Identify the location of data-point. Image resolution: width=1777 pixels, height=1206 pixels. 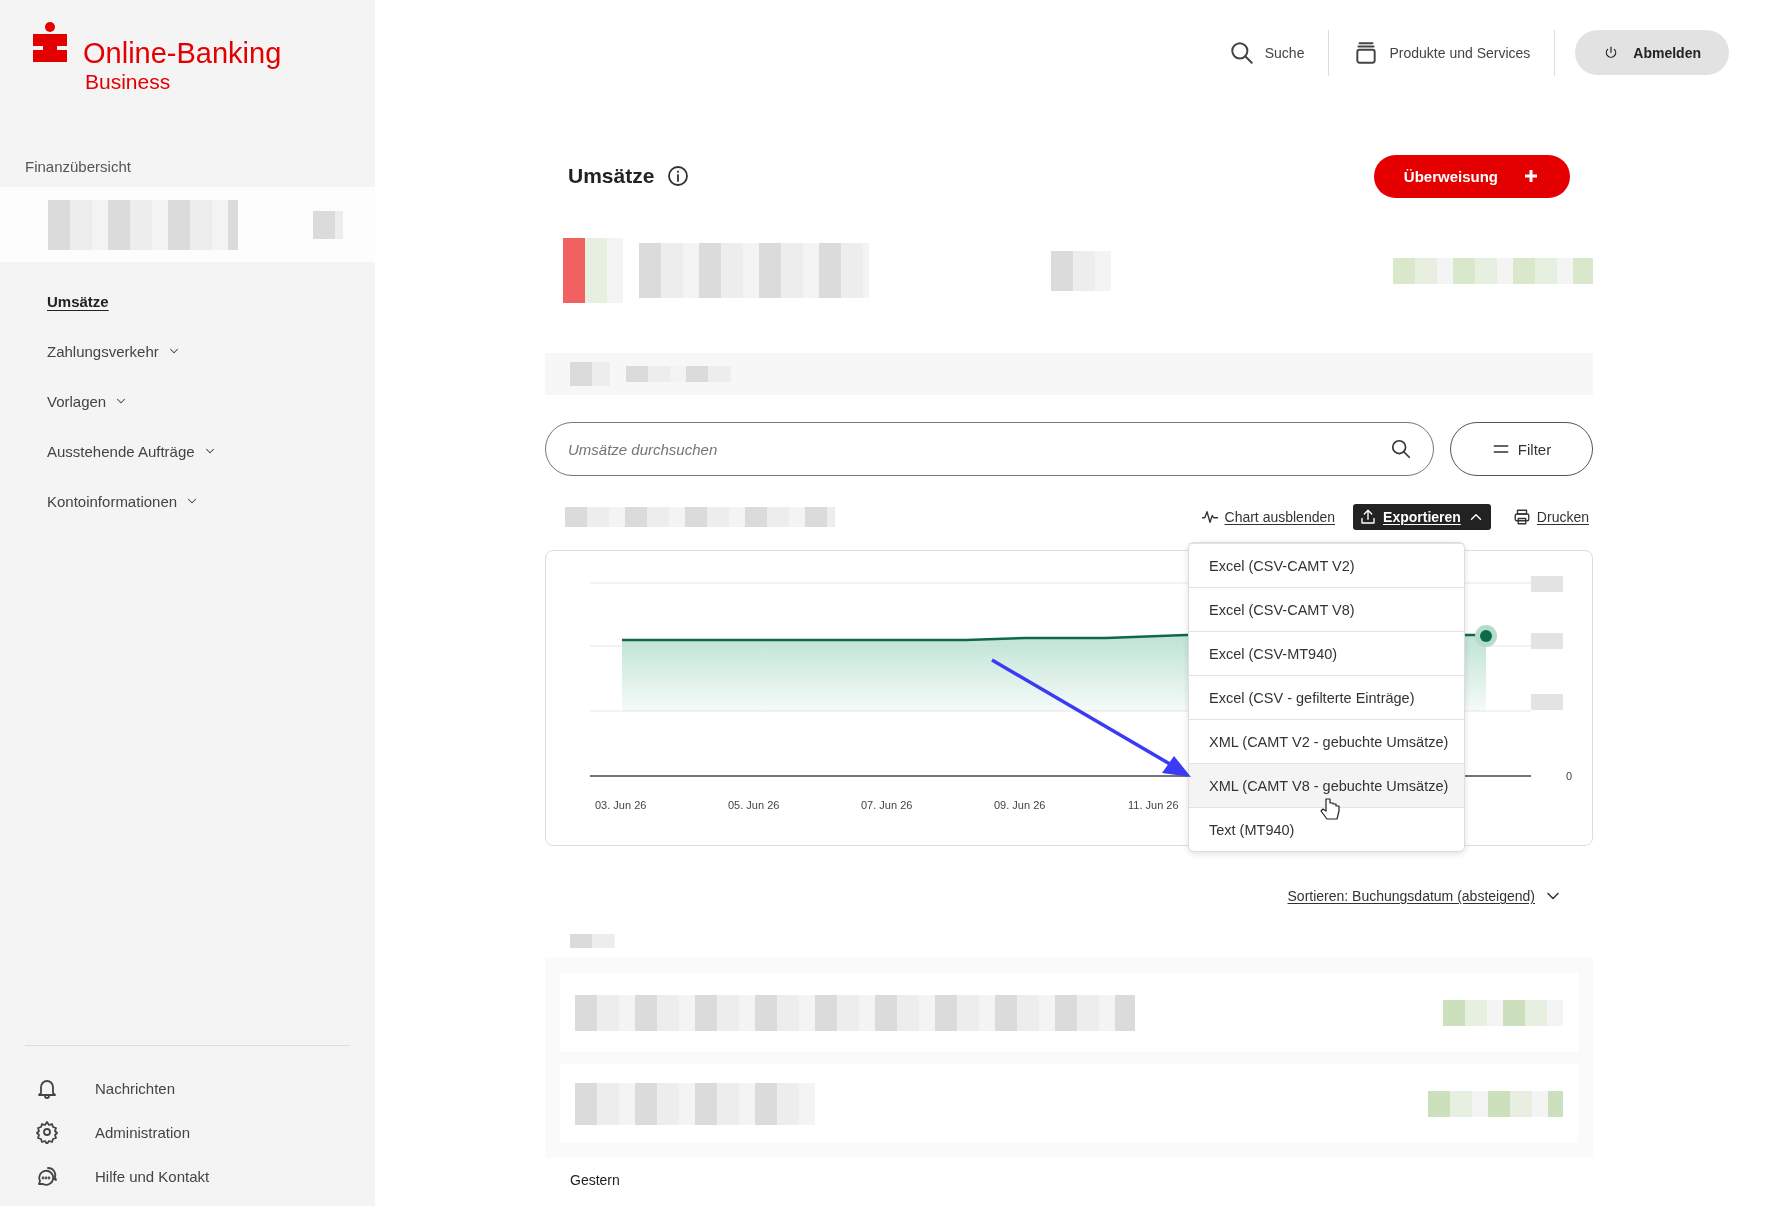
(1486, 636).